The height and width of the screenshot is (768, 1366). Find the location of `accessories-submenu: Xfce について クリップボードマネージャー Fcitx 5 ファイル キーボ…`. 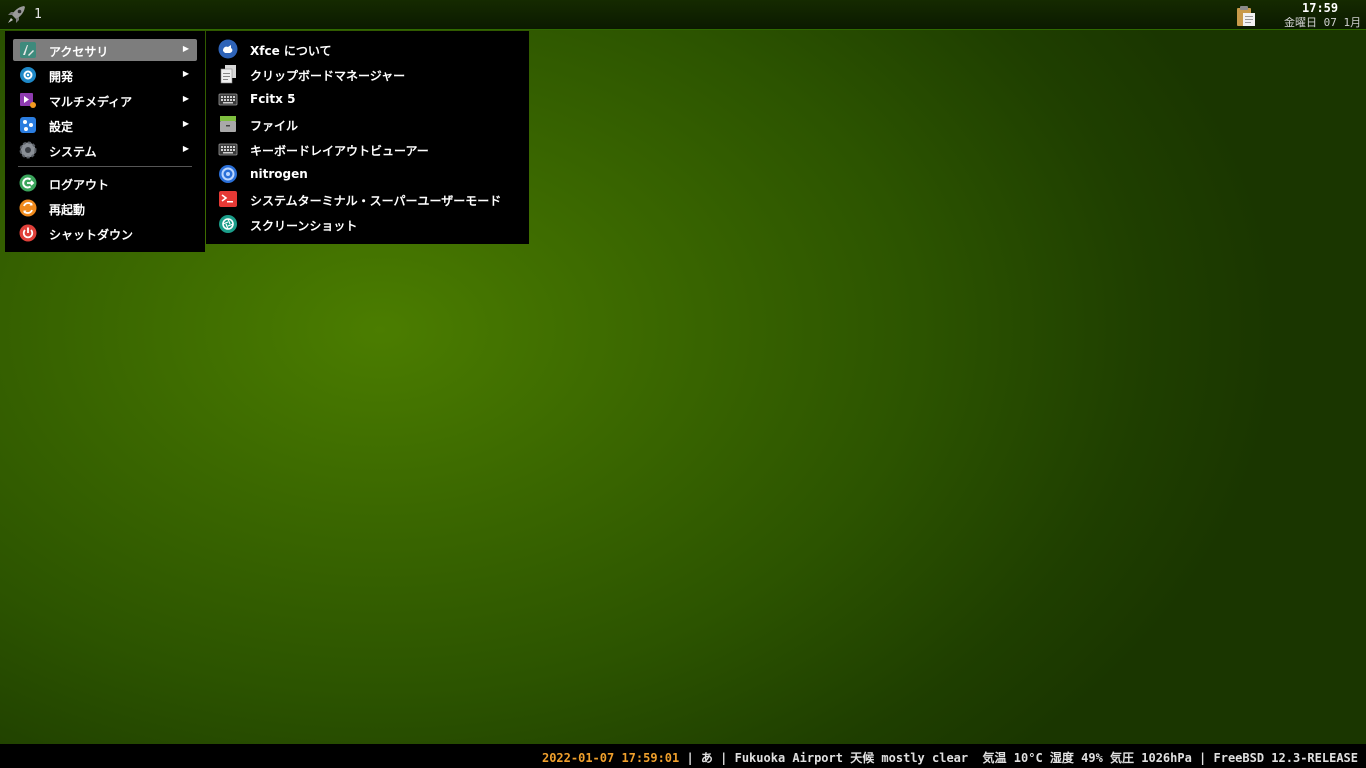

accessories-submenu: Xfce について クリップボードマネージャー Fcitx 5 ファイル キーボ… is located at coordinates (367, 137).